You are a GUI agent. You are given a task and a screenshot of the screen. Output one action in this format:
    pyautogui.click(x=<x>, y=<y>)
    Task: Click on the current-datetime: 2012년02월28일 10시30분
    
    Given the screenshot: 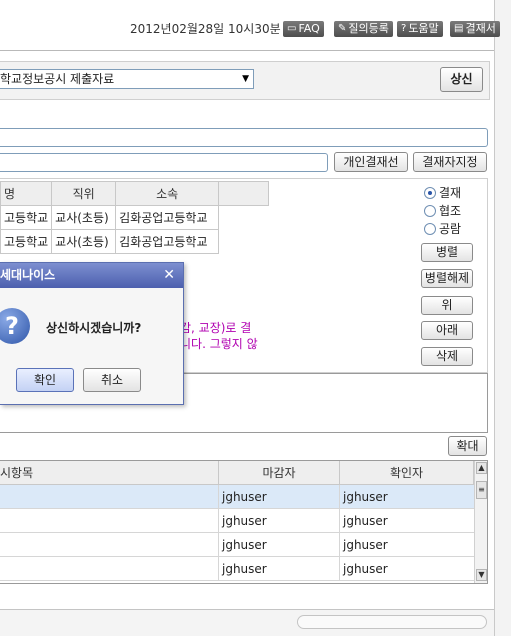 What is the action you would take?
    pyautogui.click(x=205, y=29)
    